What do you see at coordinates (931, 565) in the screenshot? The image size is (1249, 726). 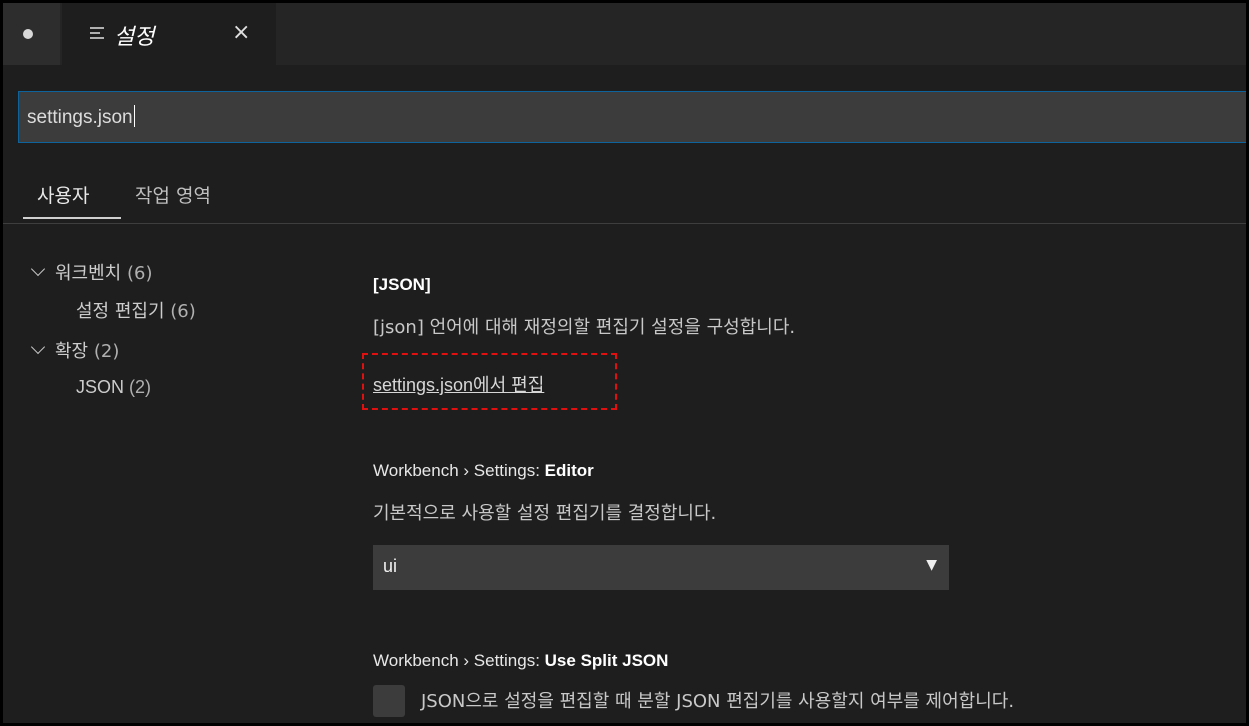 I see `dropdown-arrow-icon: ▼` at bounding box center [931, 565].